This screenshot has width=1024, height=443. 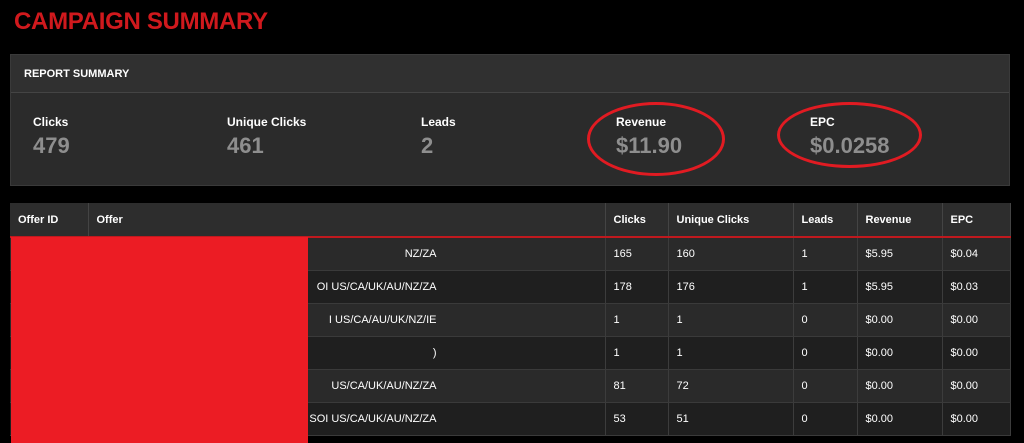 I want to click on stat-value: 2, so click(x=427, y=145).